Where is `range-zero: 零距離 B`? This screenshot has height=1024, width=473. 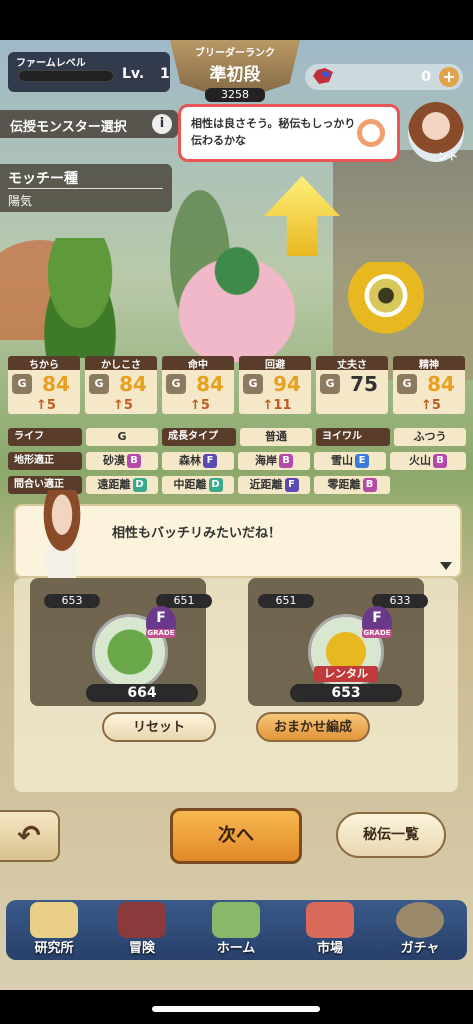
range-zero: 零距離 B is located at coordinates (352, 485).